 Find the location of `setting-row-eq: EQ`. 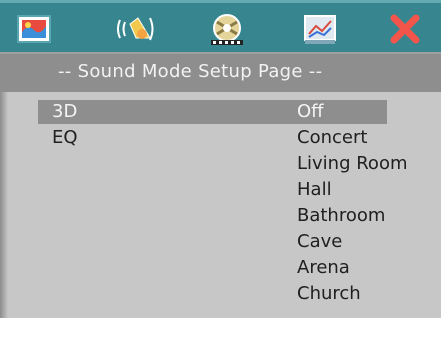

setting-row-eq: EQ is located at coordinates (65, 138).